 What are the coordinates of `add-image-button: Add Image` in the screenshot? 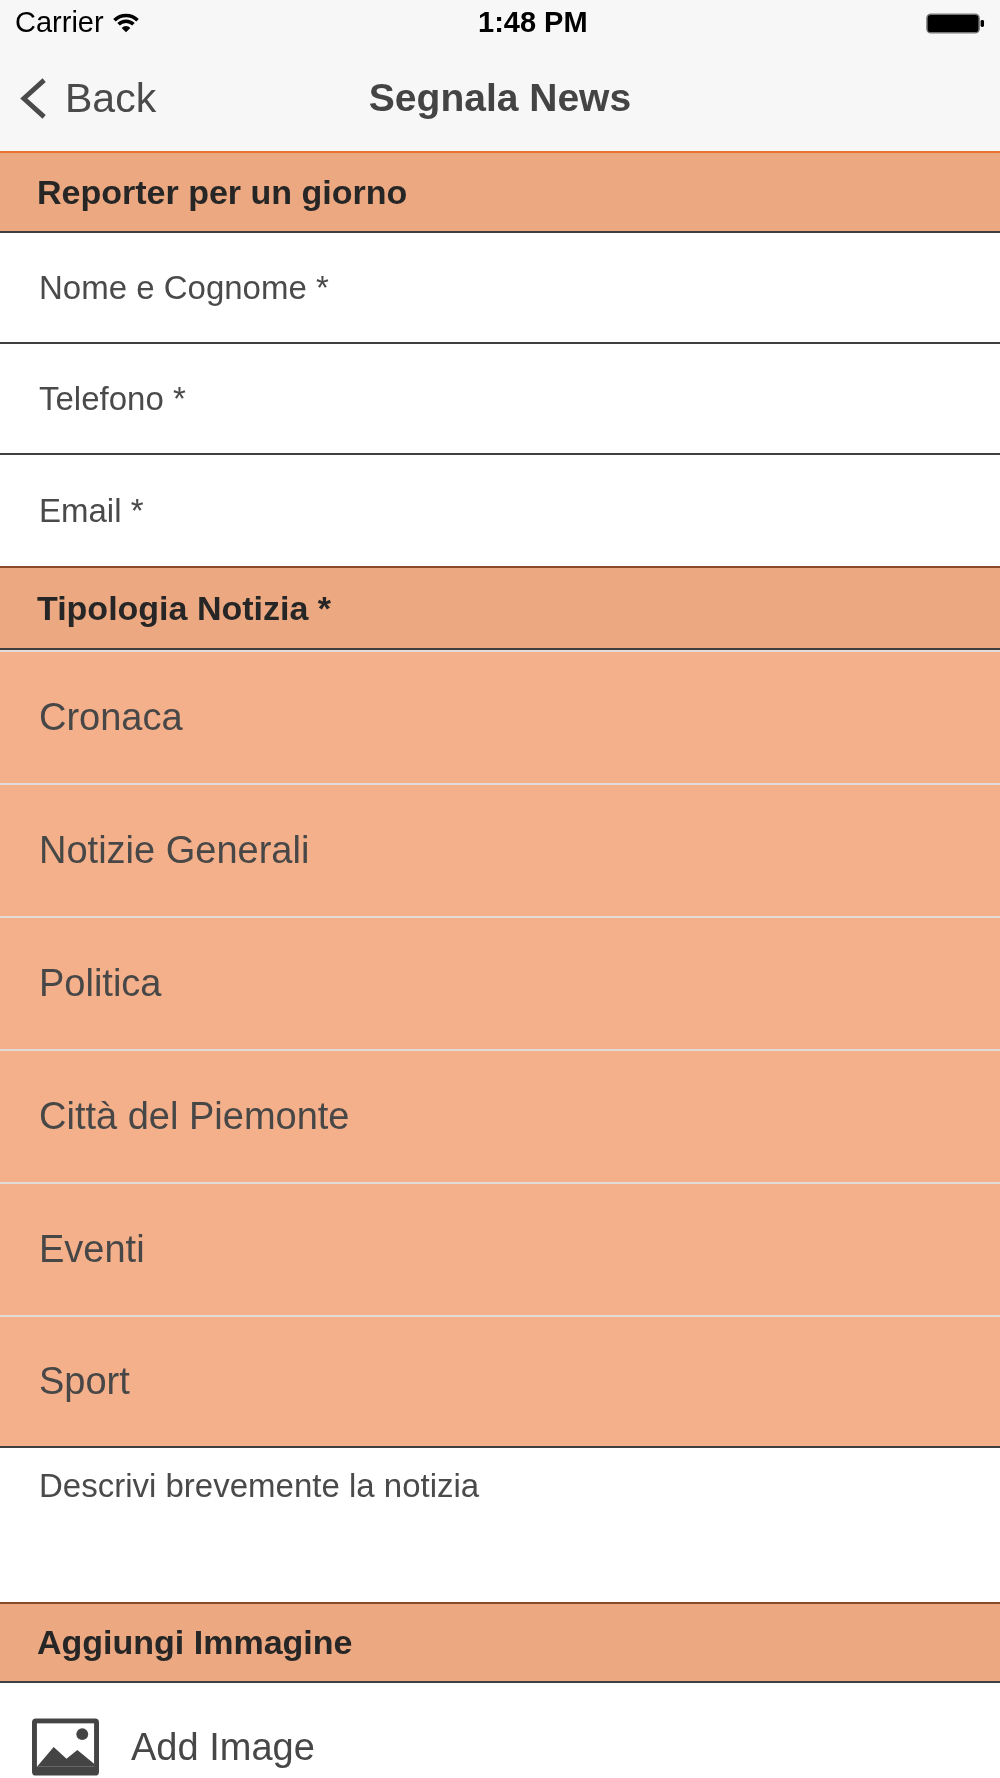 It's located at (157, 1729).